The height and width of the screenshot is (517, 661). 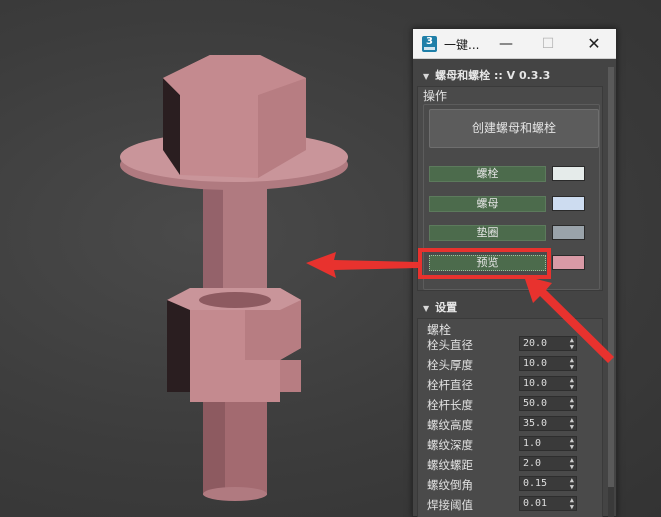 What do you see at coordinates (535, 343) in the screenshot?
I see `setting-value: 20.0` at bounding box center [535, 343].